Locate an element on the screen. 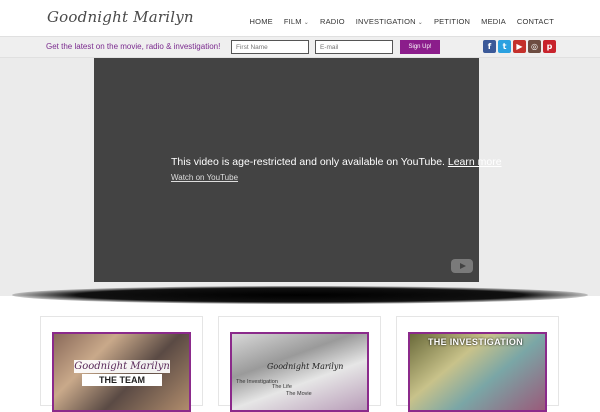 The image size is (600, 412). watch-on-youtube-link: Watch on YouTube is located at coordinates (204, 177).